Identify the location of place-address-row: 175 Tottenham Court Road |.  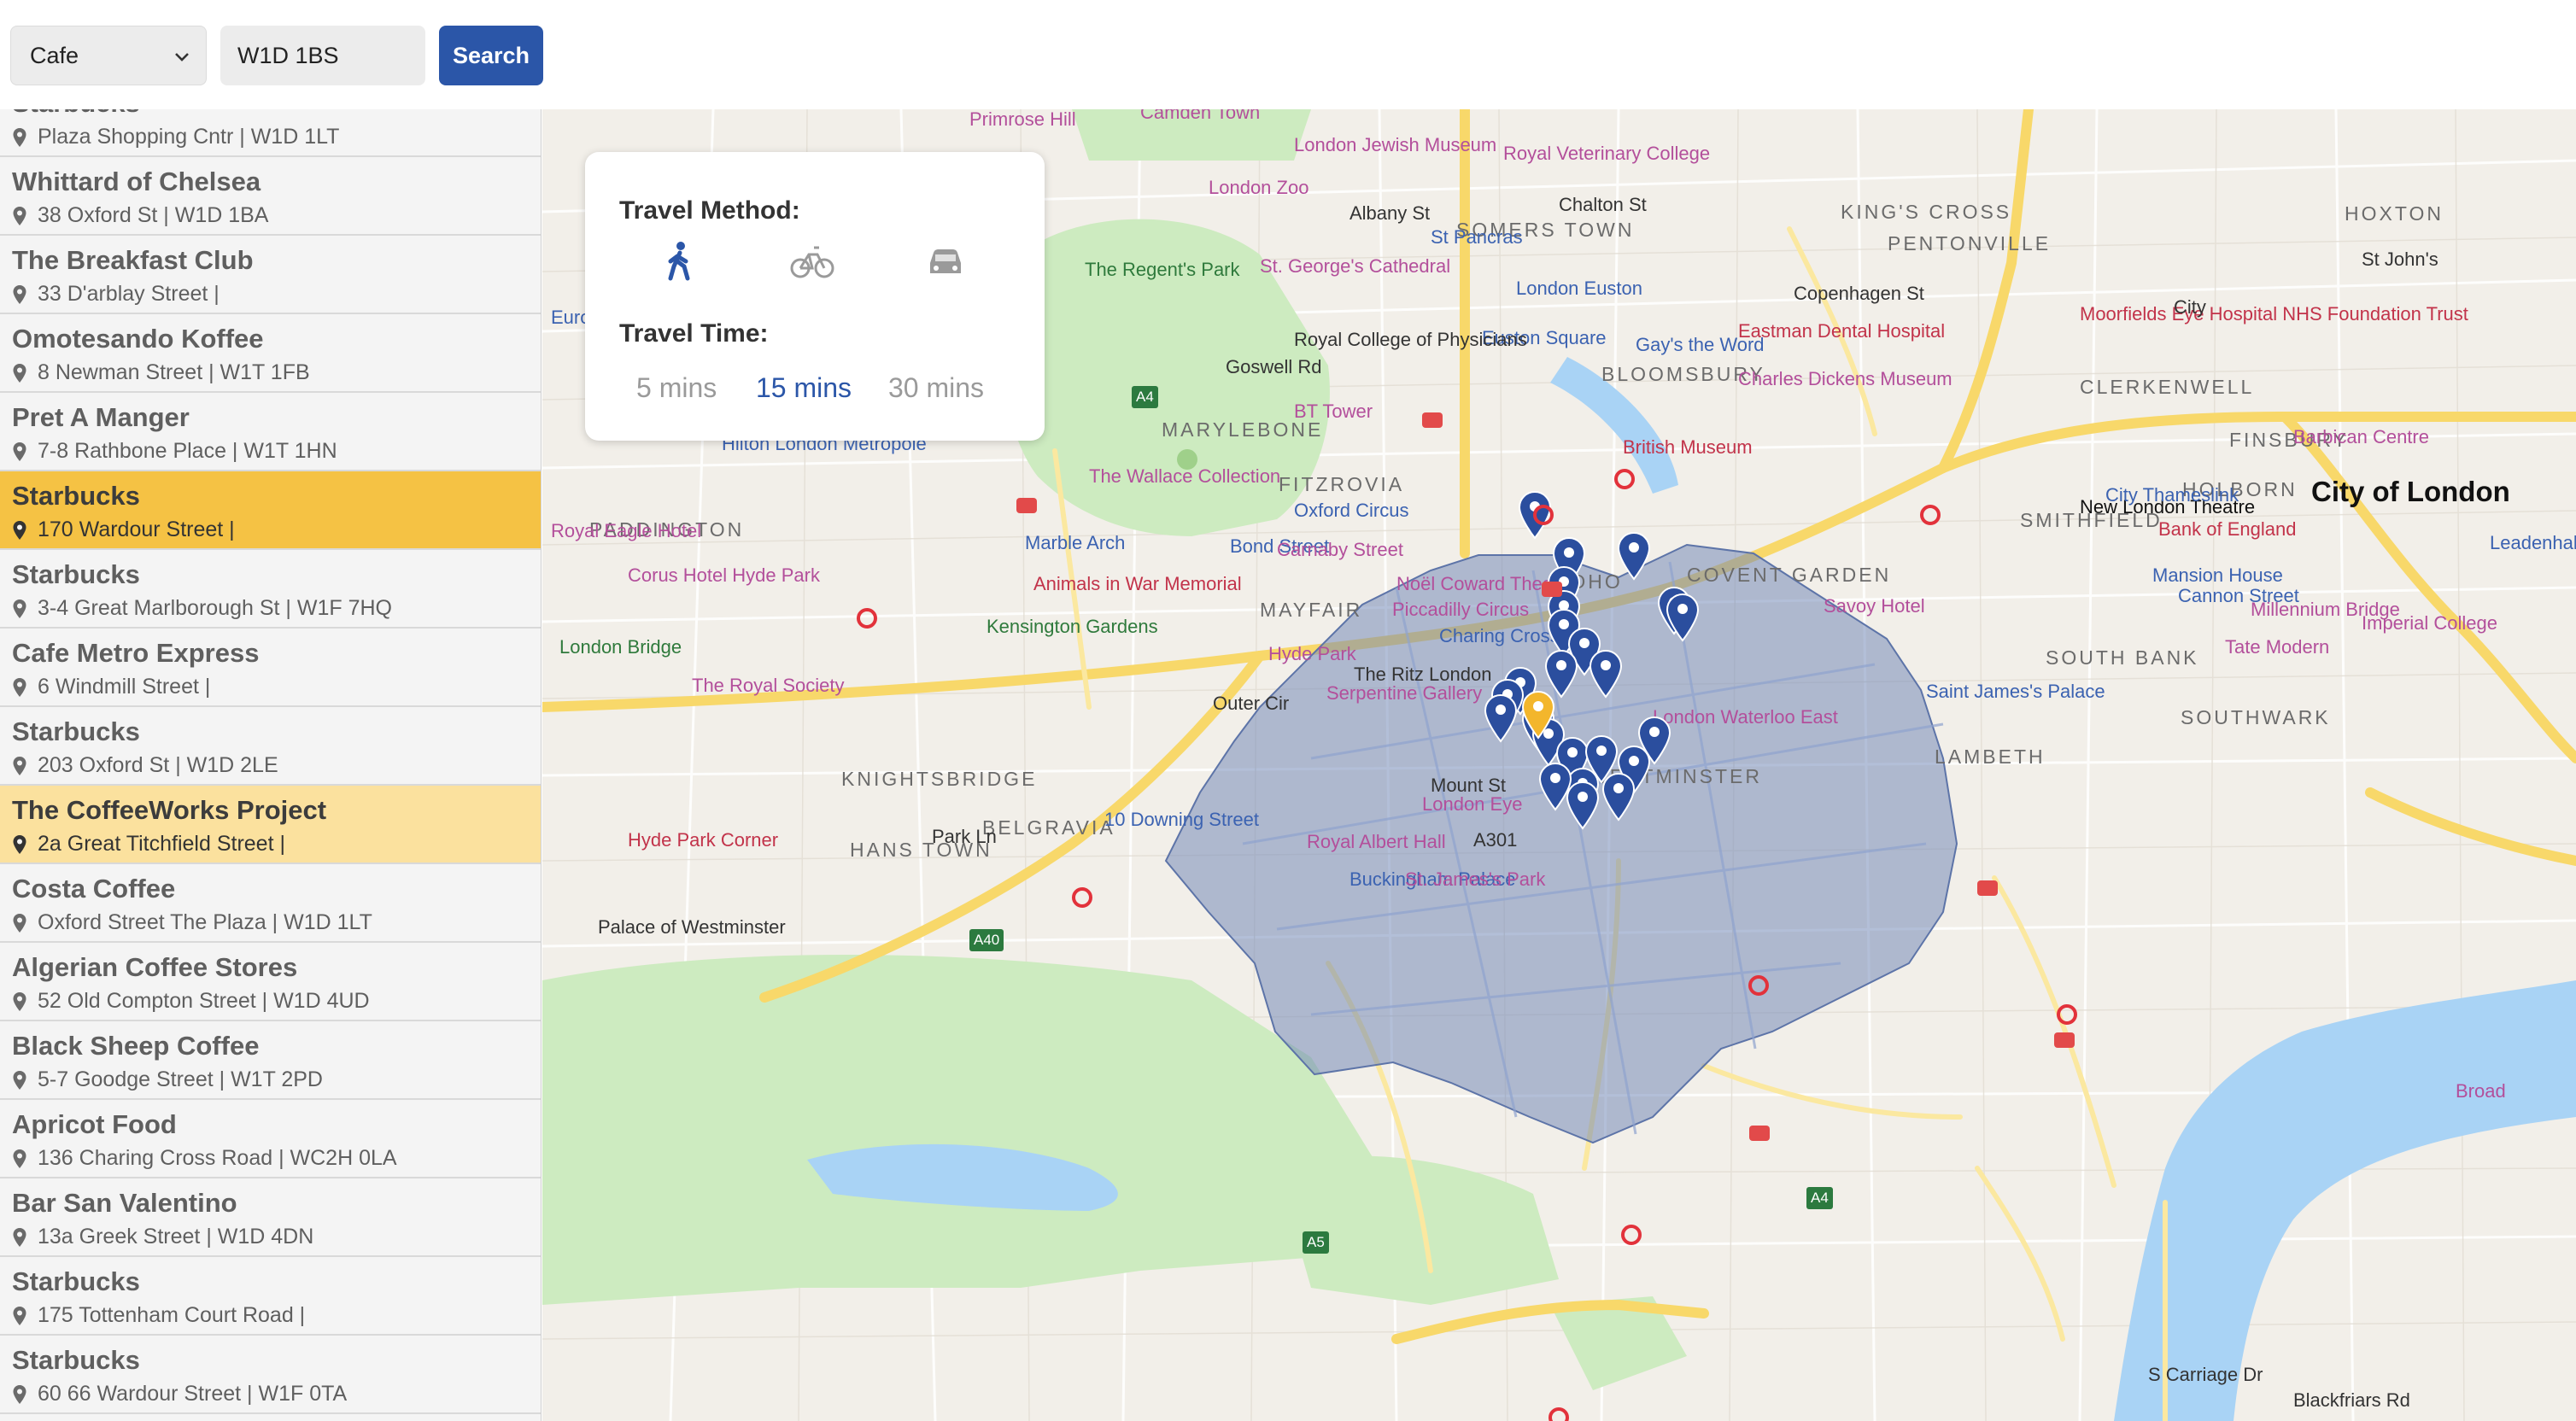
(158, 1315).